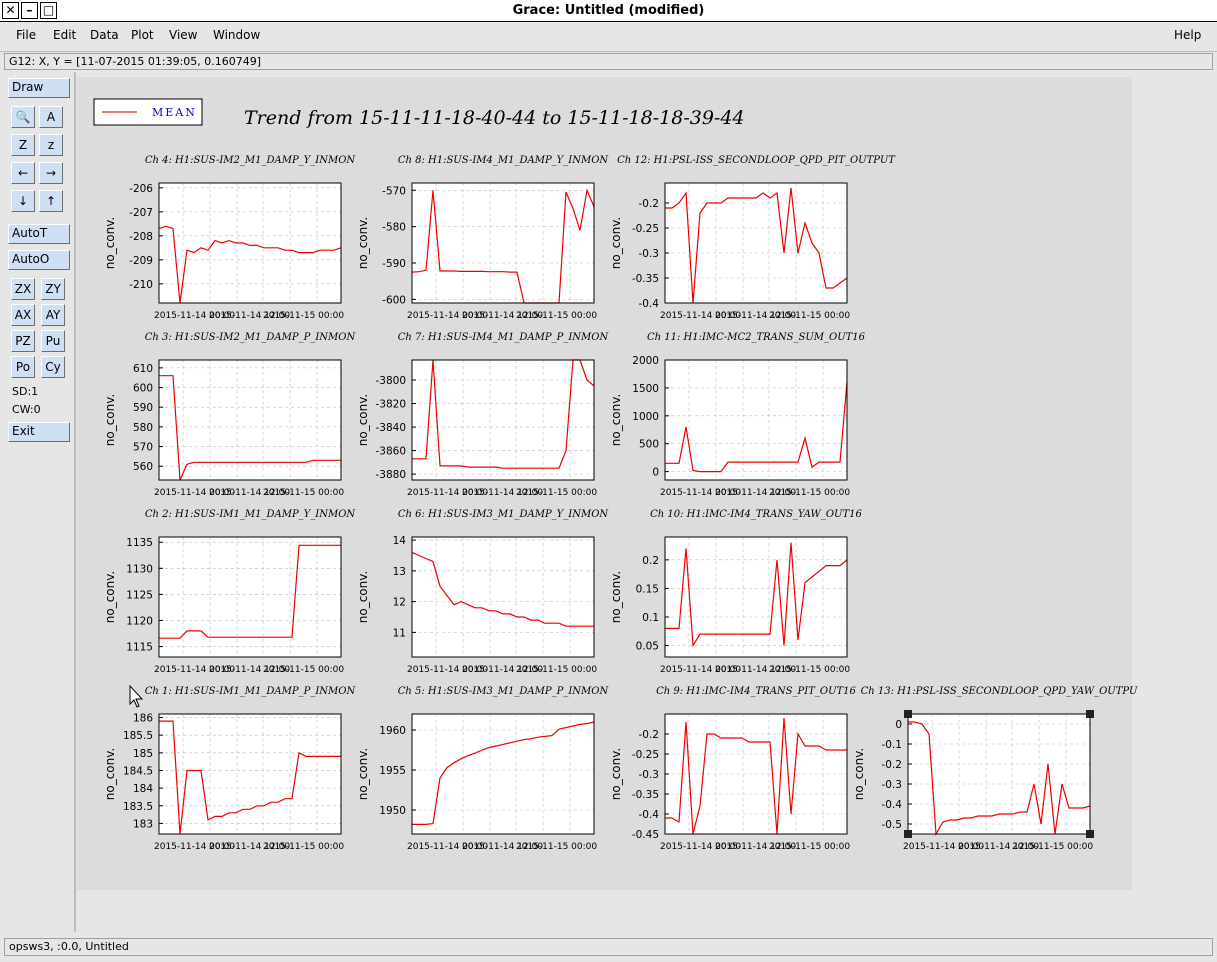 The height and width of the screenshot is (962, 1217). What do you see at coordinates (141, 213) in the screenshot?
I see `y-tick-label: -207` at bounding box center [141, 213].